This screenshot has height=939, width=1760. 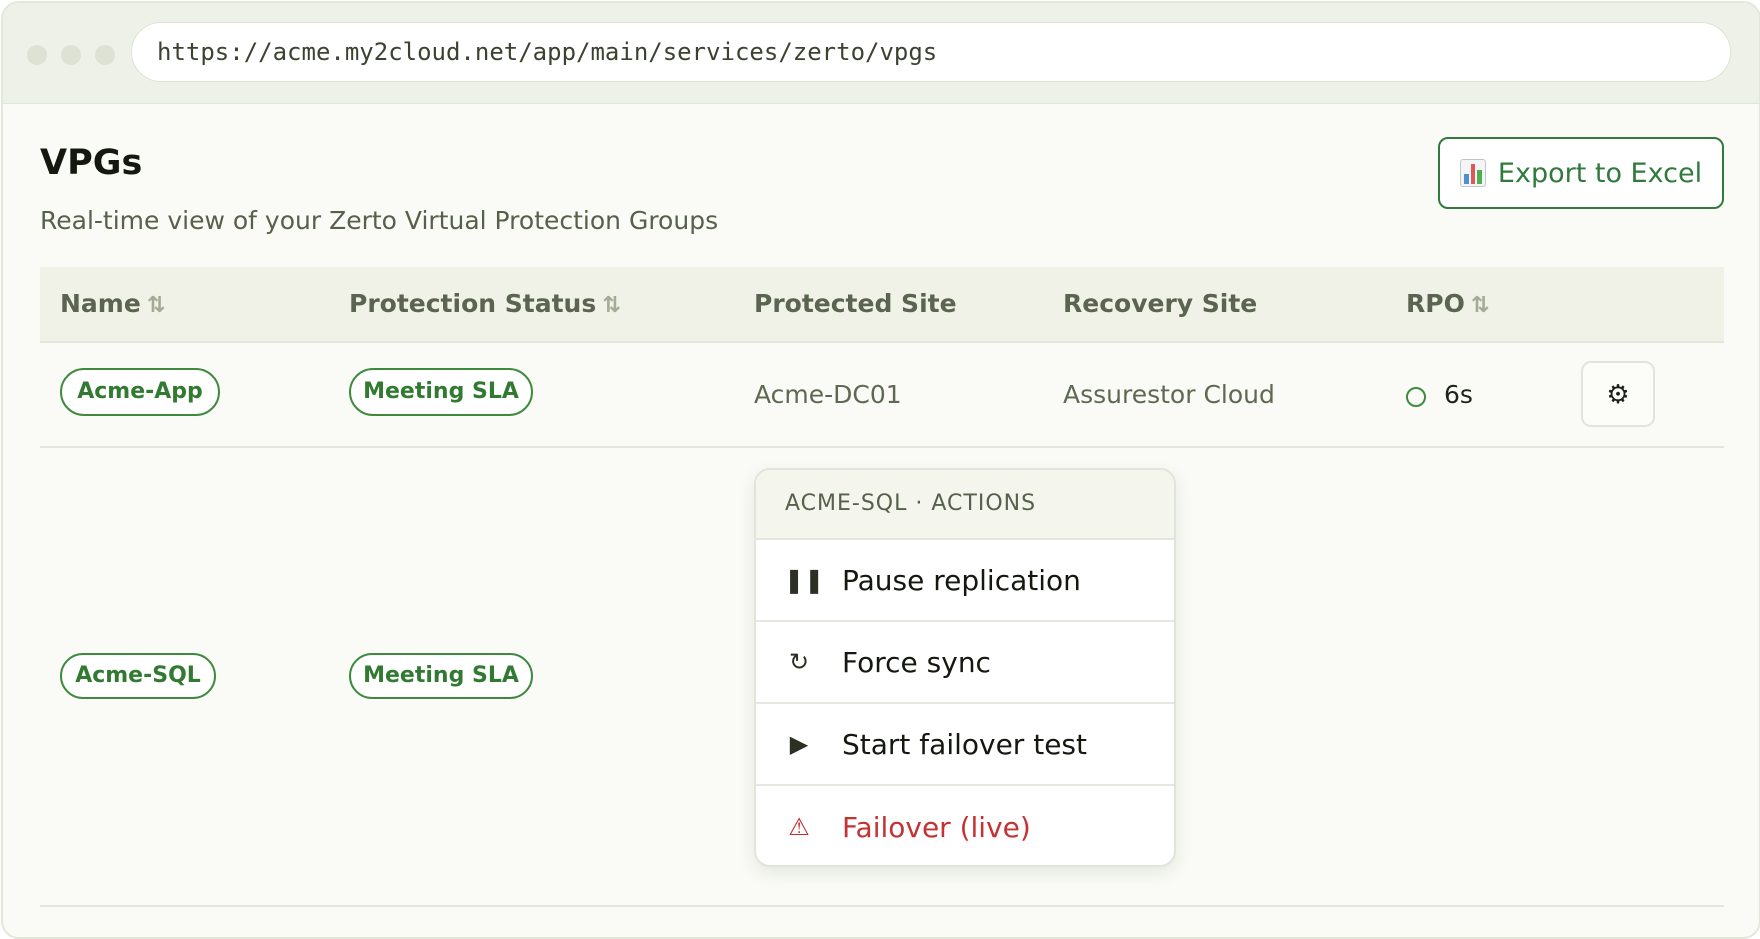 What do you see at coordinates (1447, 305) in the screenshot?
I see `column-header-rpo: RPO ⇅` at bounding box center [1447, 305].